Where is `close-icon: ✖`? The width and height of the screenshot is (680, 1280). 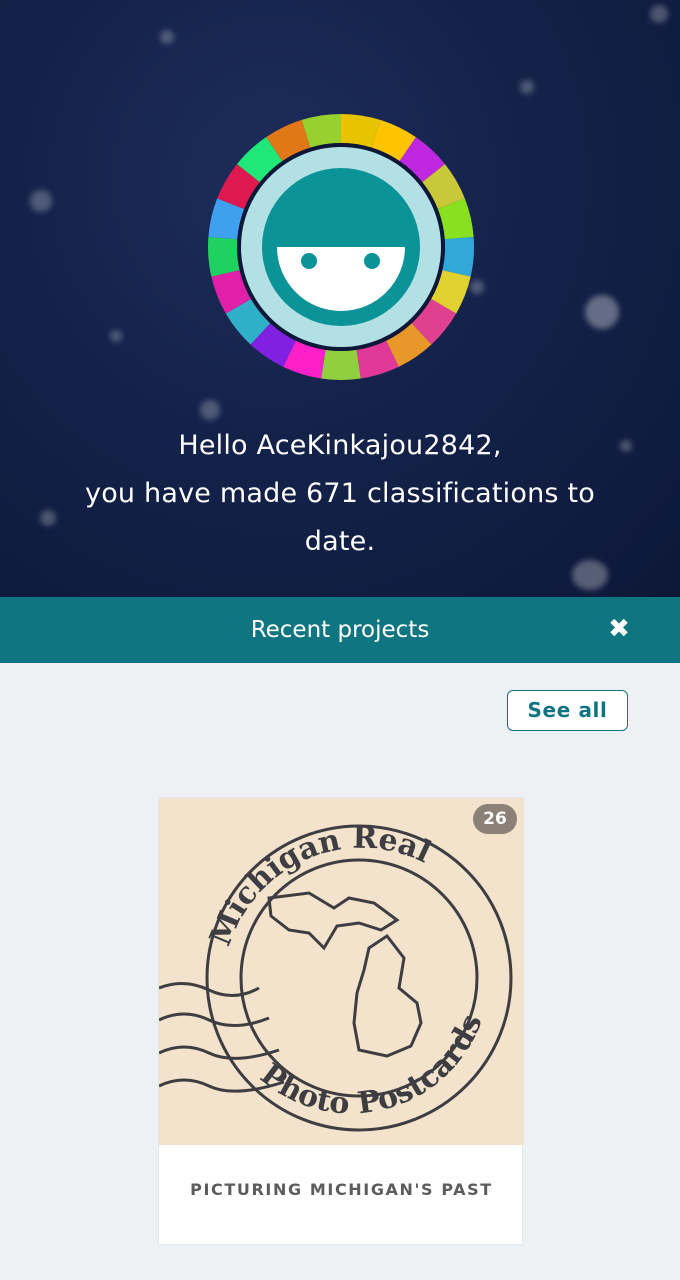 close-icon: ✖ is located at coordinates (619, 629).